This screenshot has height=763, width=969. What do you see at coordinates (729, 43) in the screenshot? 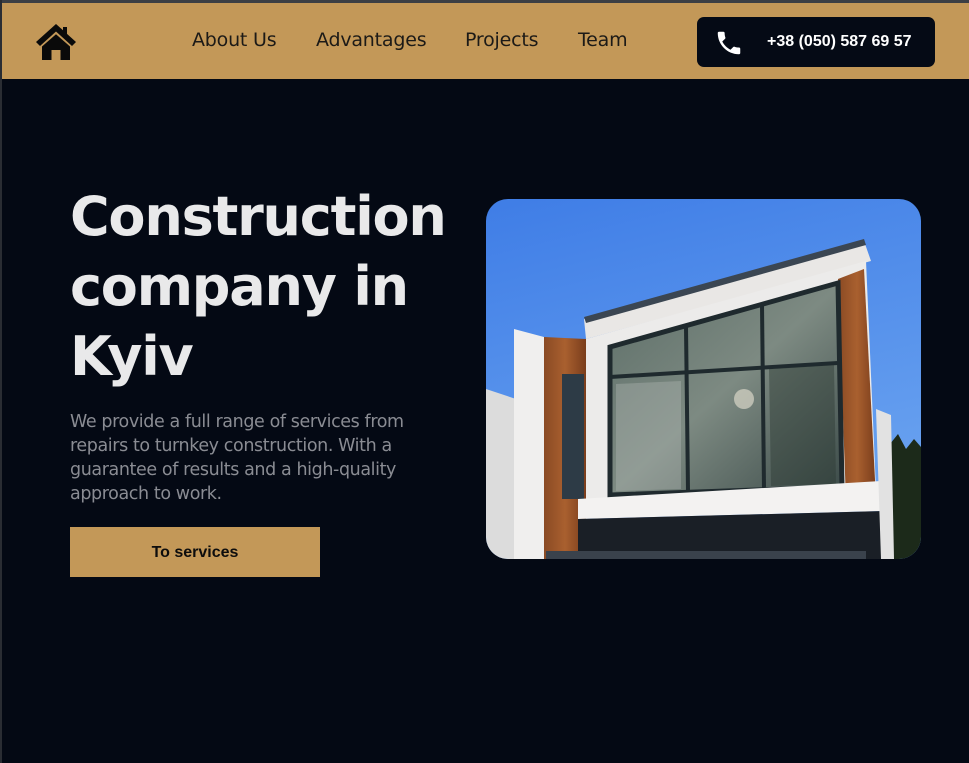
I see `phone-icon` at bounding box center [729, 43].